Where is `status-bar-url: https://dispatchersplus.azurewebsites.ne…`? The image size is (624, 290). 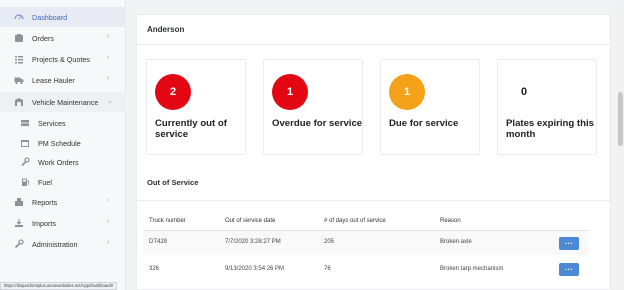
status-bar-url: https://dispatchersplus.azurewebsites.ne… is located at coordinates (59, 286).